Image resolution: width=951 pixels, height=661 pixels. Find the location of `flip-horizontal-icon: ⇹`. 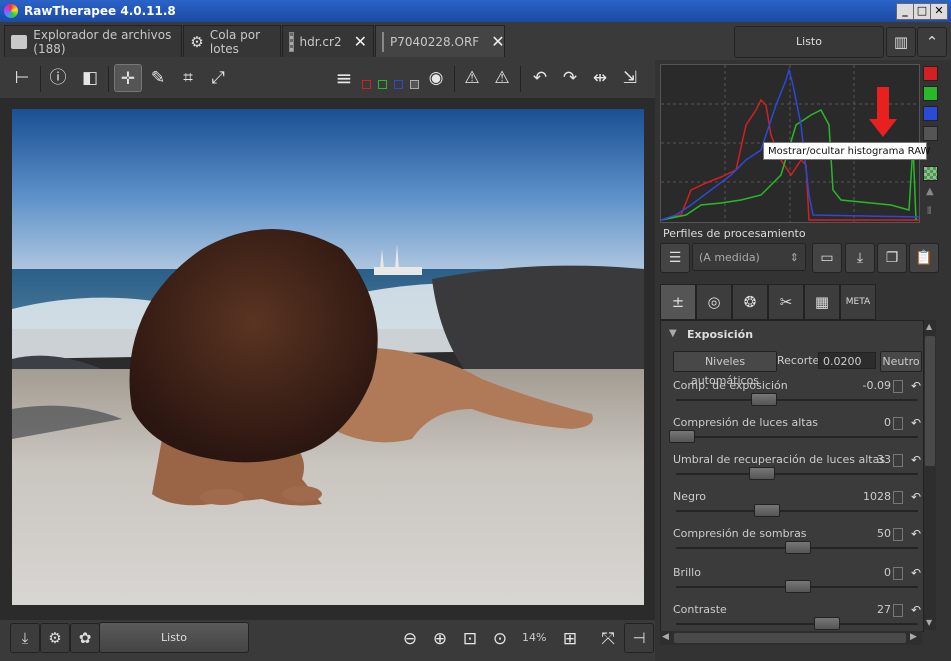

flip-horizontal-icon: ⇹ is located at coordinates (600, 78).